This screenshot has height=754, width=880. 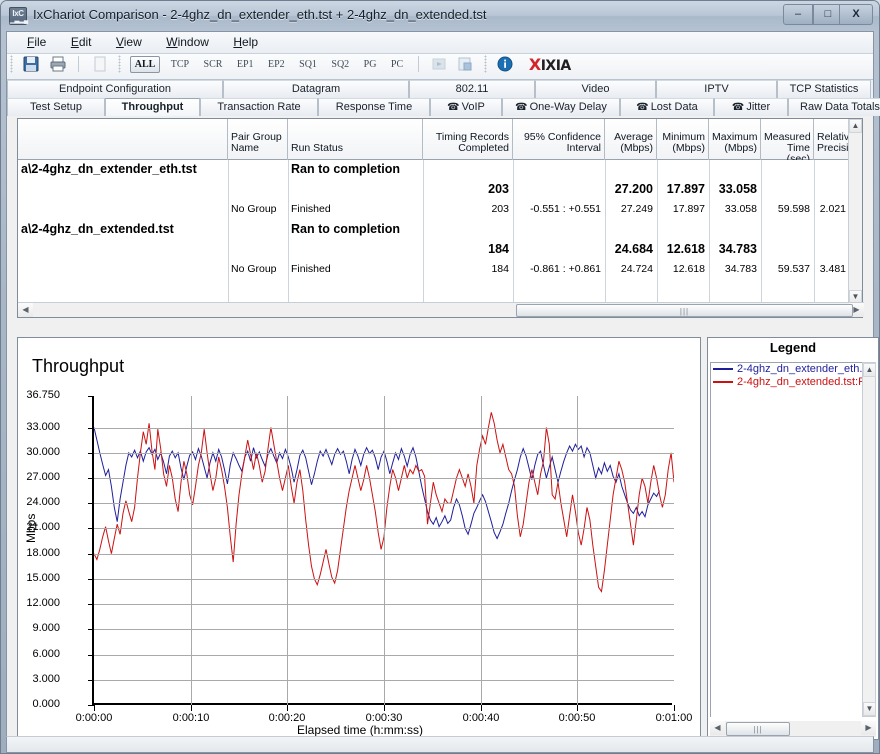 I want to click on grid-header-relative_precision: Relative Precision, so click(x=837, y=139).